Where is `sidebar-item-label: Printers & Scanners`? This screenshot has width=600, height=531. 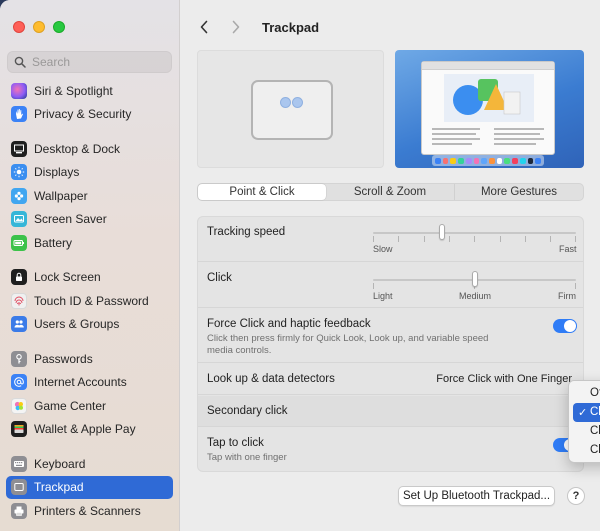 sidebar-item-label: Printers & Scanners is located at coordinates (87, 510).